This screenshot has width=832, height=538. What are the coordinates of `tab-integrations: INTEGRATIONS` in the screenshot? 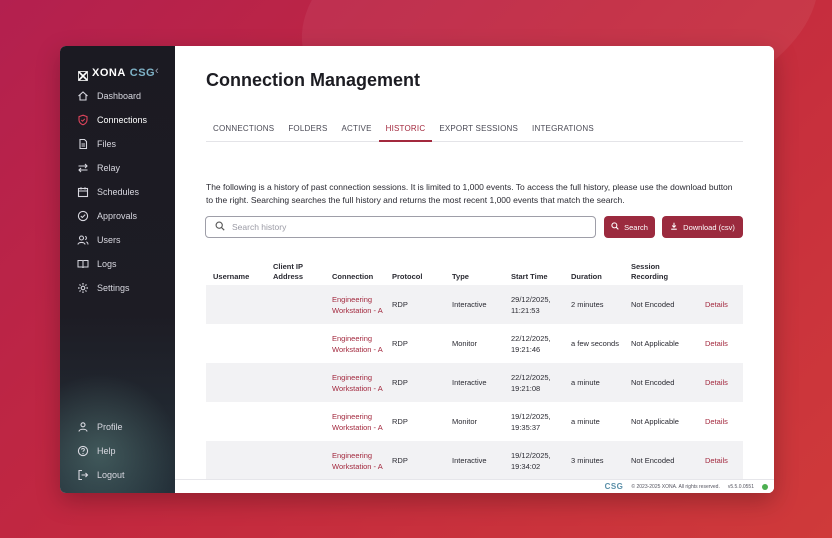 It's located at (563, 131).